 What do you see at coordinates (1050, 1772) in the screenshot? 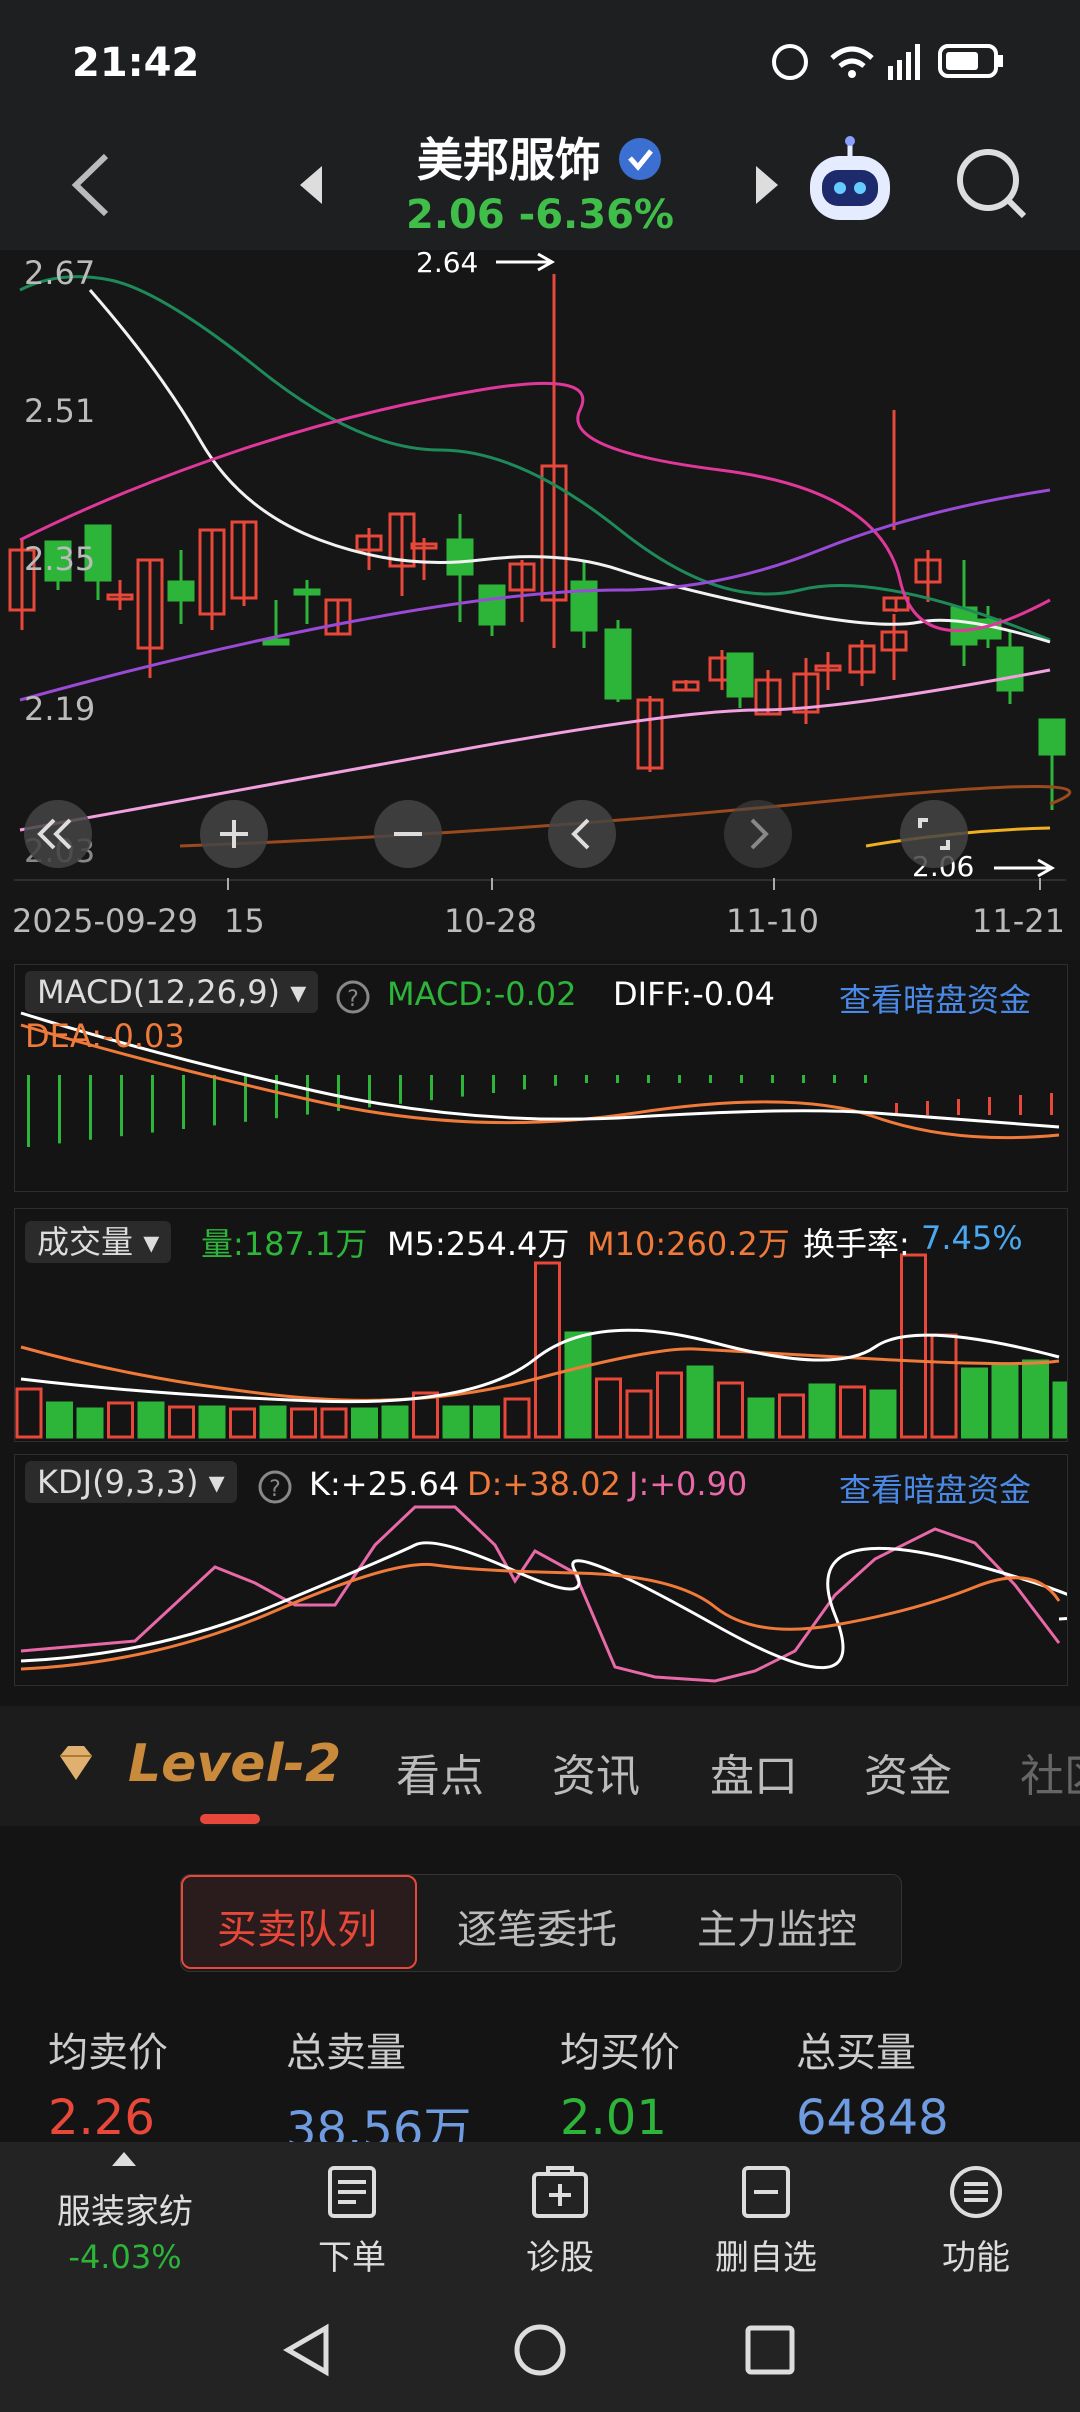
I see `tab-community: 社区` at bounding box center [1050, 1772].